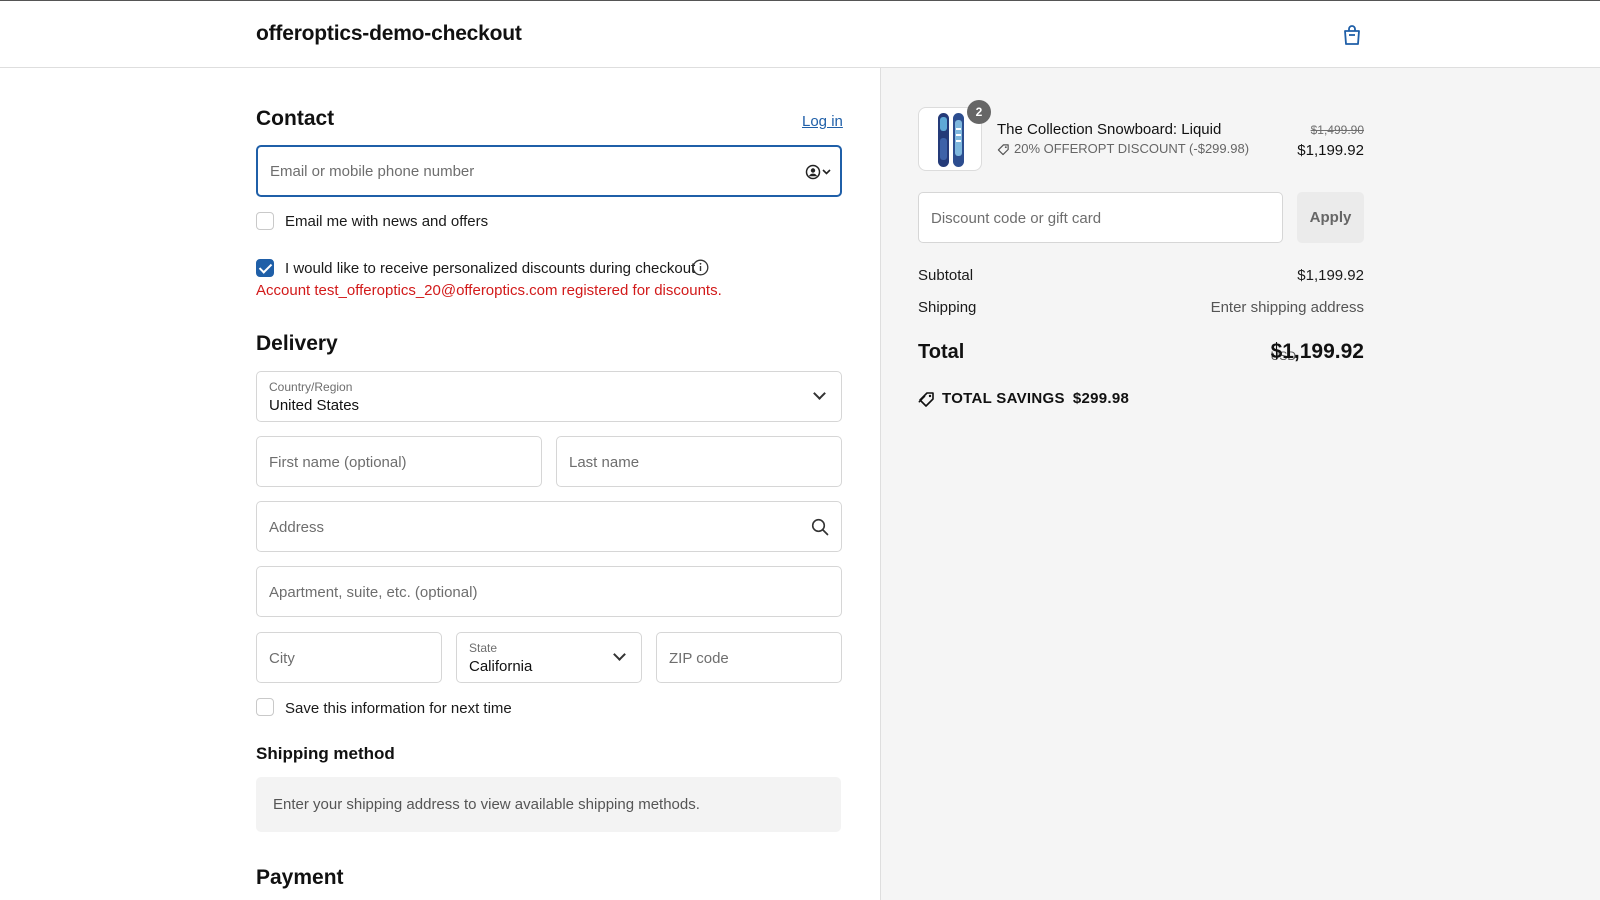  What do you see at coordinates (604, 462) in the screenshot?
I see `last-name-placeholder: Last name` at bounding box center [604, 462].